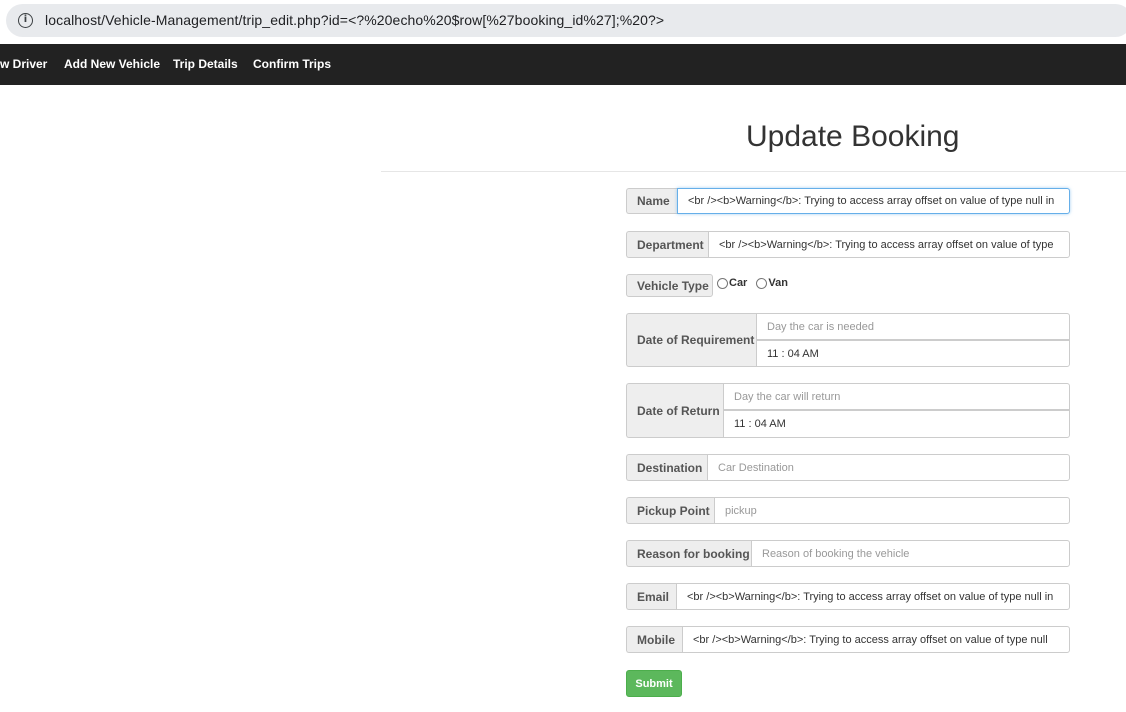 The height and width of the screenshot is (712, 1126). I want to click on return-time-input: 11 : 04 AM, so click(896, 424).